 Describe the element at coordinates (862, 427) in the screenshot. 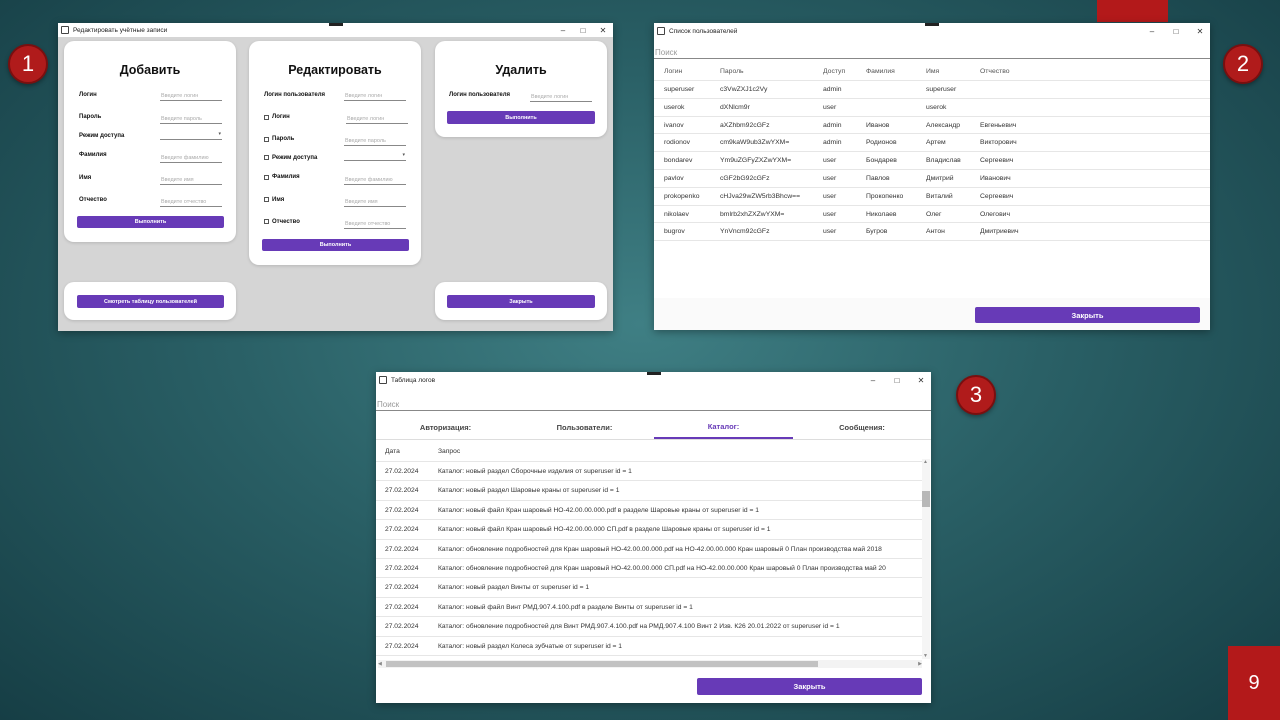

I see `tab-messages: Сообщения:` at that location.